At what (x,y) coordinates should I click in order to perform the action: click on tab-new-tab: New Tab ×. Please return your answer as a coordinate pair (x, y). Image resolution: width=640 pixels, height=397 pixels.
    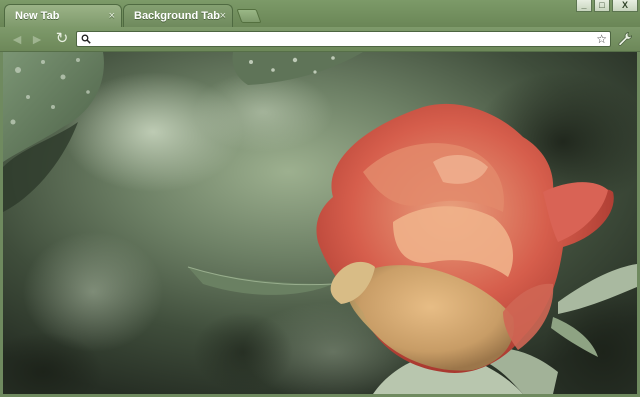
    Looking at the image, I should click on (63, 15).